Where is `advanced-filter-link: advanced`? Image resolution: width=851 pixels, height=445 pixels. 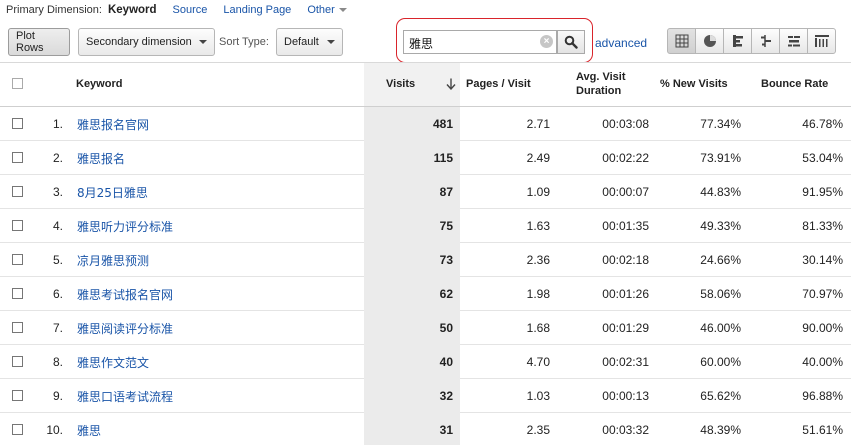
advanced-filter-link: advanced is located at coordinates (621, 43).